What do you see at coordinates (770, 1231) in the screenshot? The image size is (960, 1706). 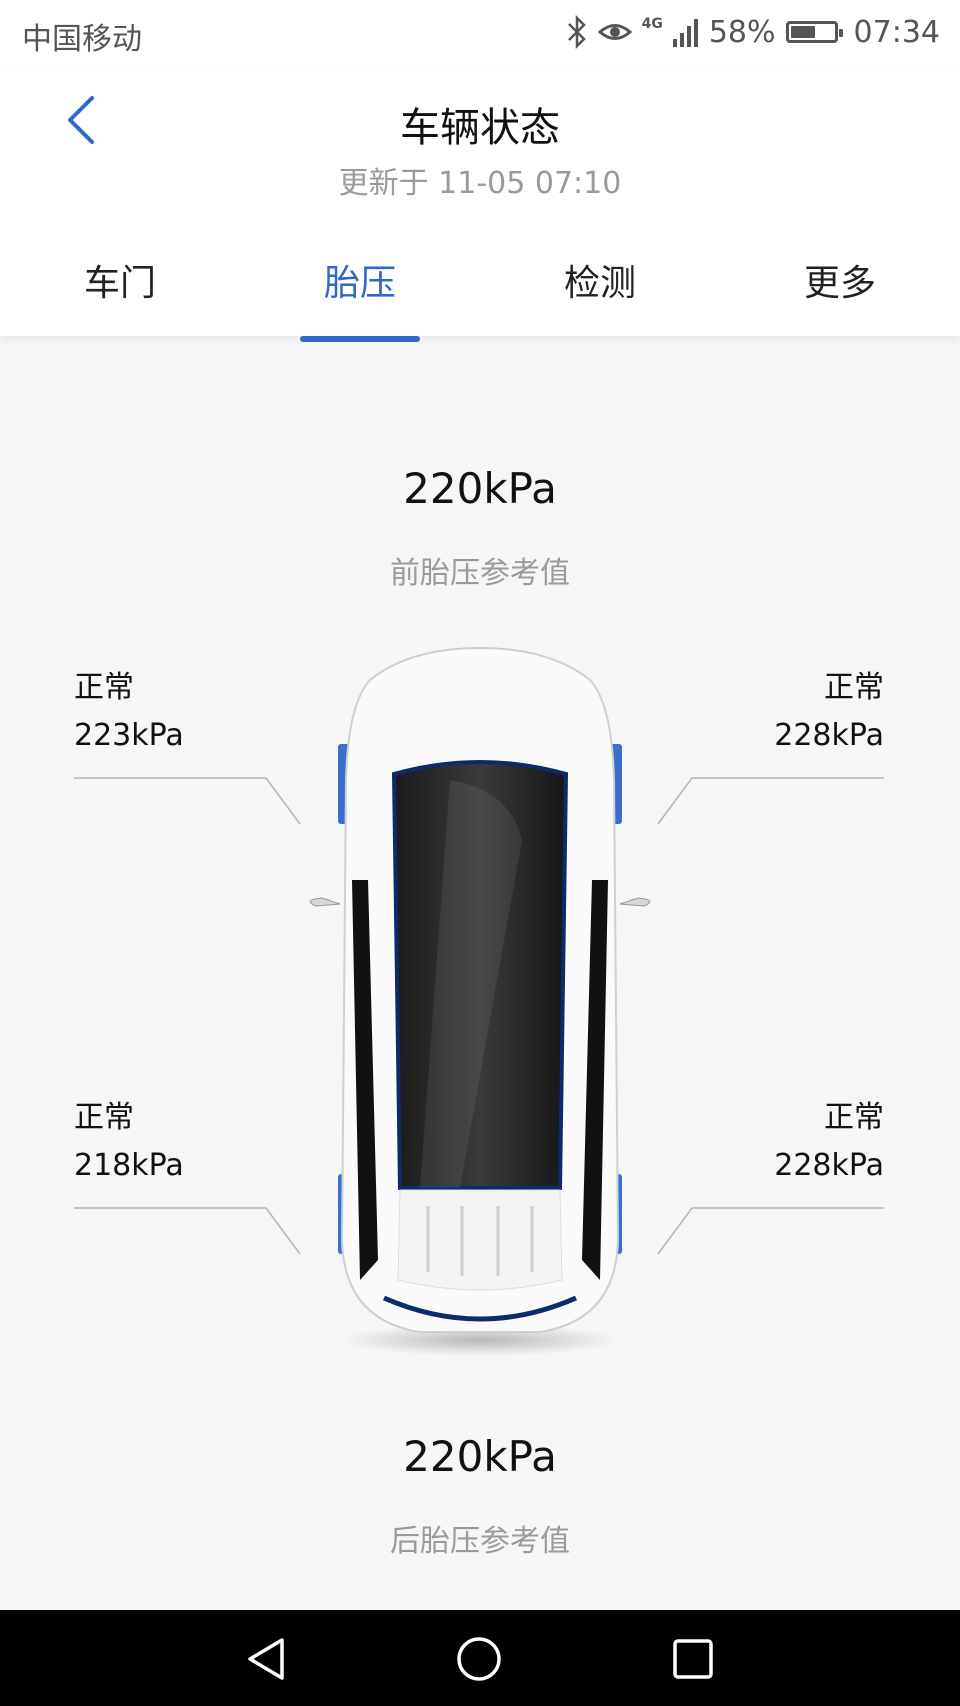 I see `rear-right-leader` at bounding box center [770, 1231].